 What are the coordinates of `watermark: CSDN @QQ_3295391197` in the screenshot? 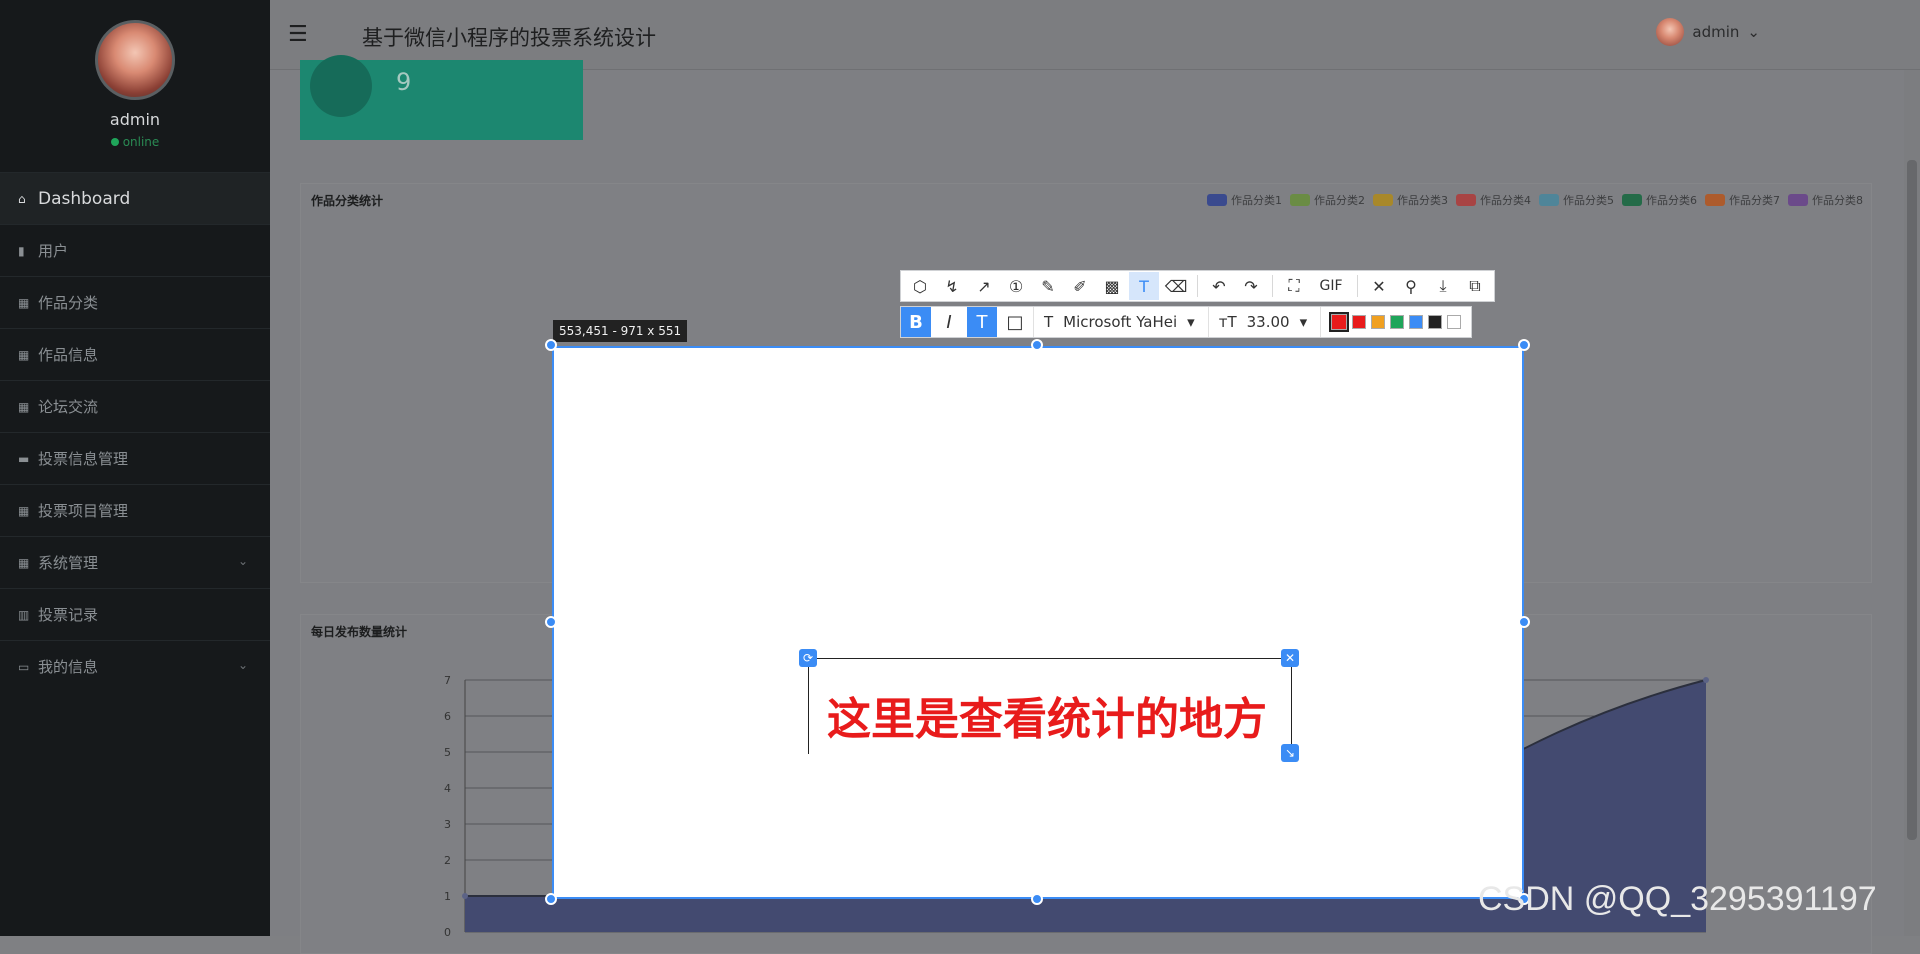 It's located at (1677, 899).